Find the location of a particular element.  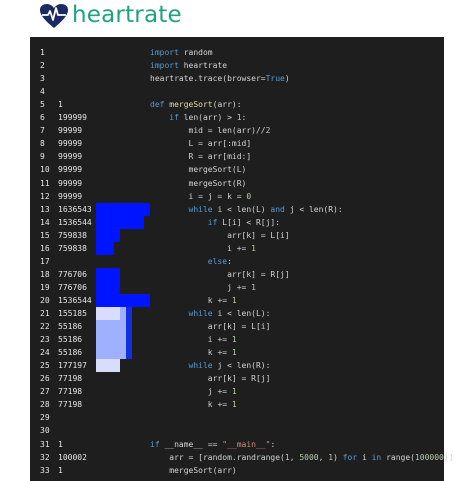

code-line: 20 1536544 k += 1 is located at coordinates (237, 300).